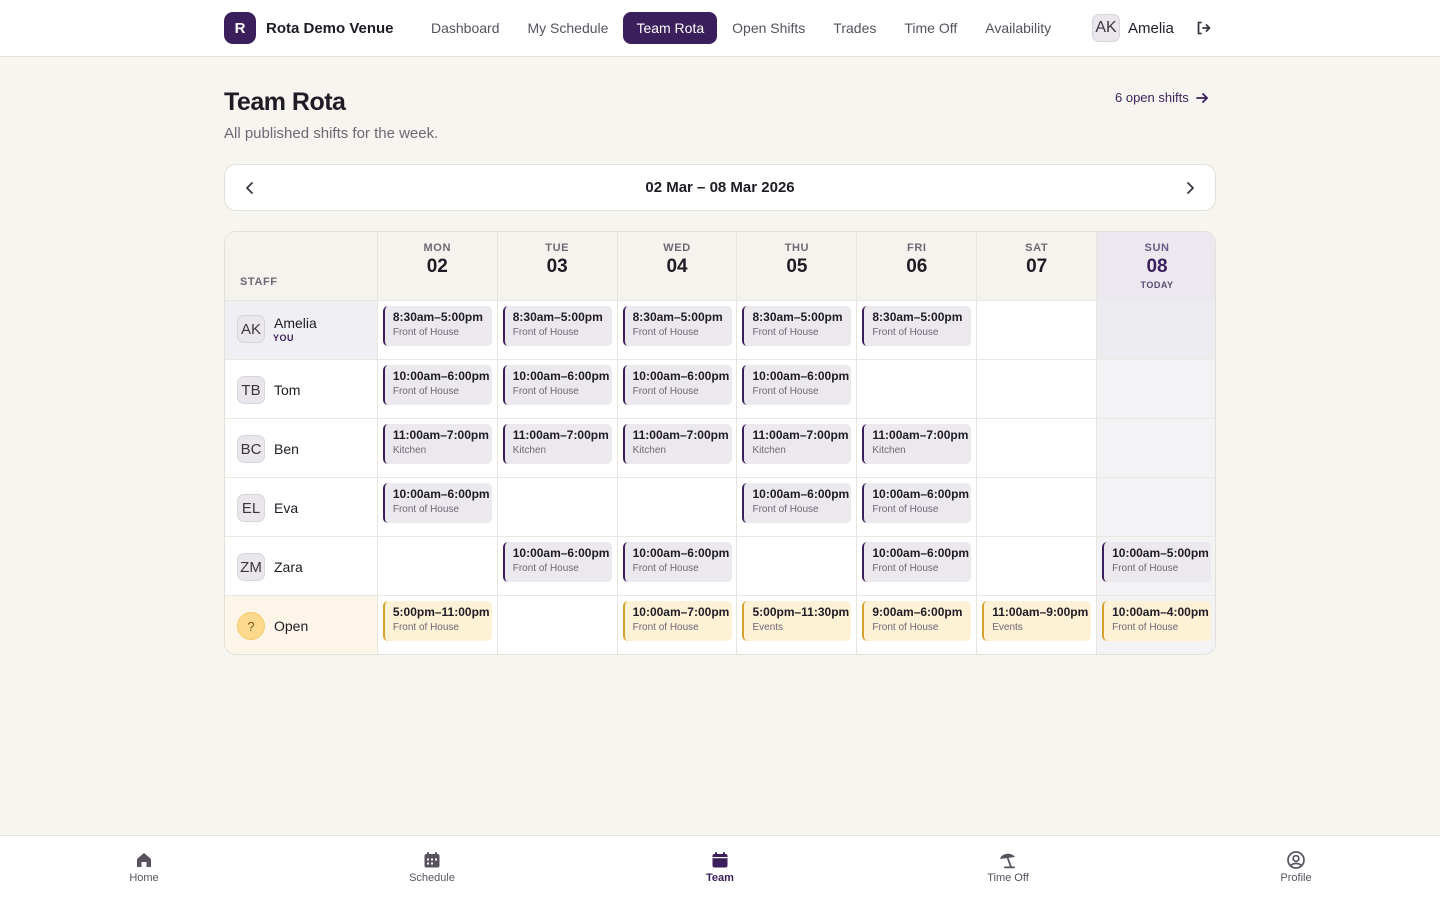 The image size is (1440, 900). What do you see at coordinates (432, 867) in the screenshot?
I see `tab-schedule: Schedule` at bounding box center [432, 867].